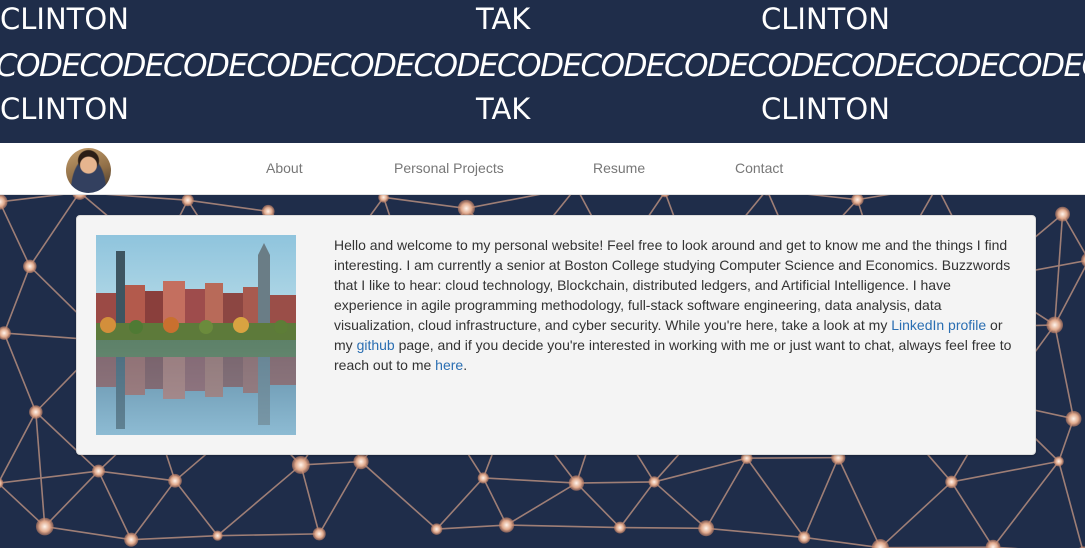 Image resolution: width=1085 pixels, height=548 pixels. What do you see at coordinates (449, 168) in the screenshot?
I see `nav-item-personal-projects: Personal Projects` at bounding box center [449, 168].